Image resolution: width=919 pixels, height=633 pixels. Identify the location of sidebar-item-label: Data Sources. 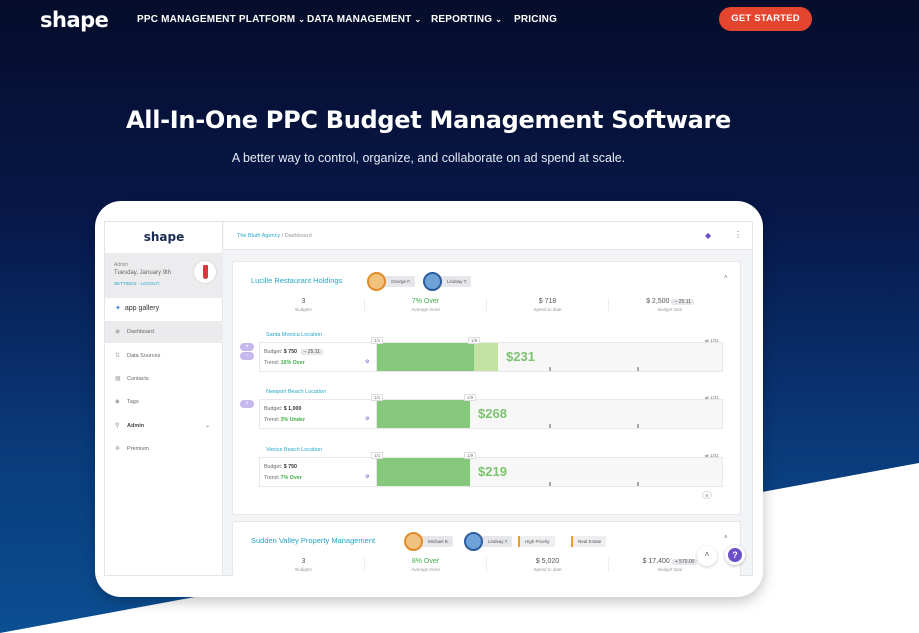
(144, 356).